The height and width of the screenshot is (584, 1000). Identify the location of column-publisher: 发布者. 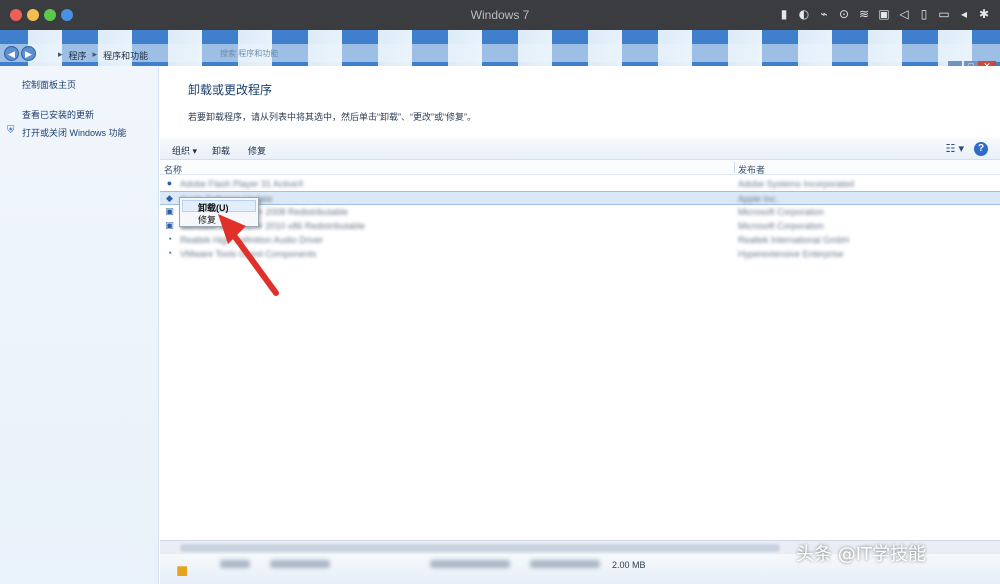
(751, 169).